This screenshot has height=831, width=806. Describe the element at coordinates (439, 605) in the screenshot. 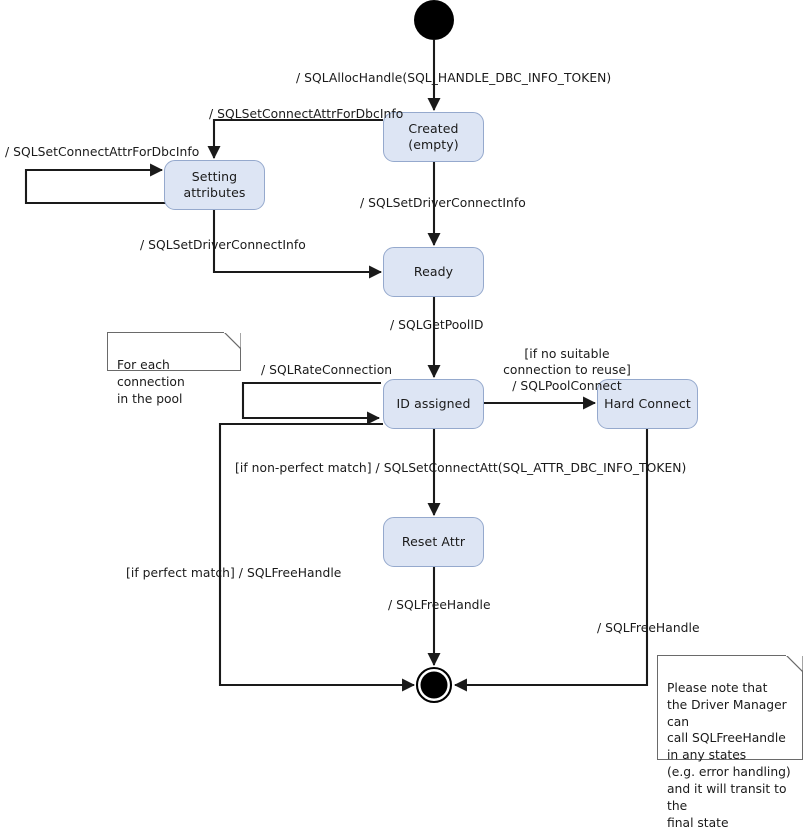

I see `edge-label-freehandle-from-reset-attr: / SQLFreeHandle` at that location.